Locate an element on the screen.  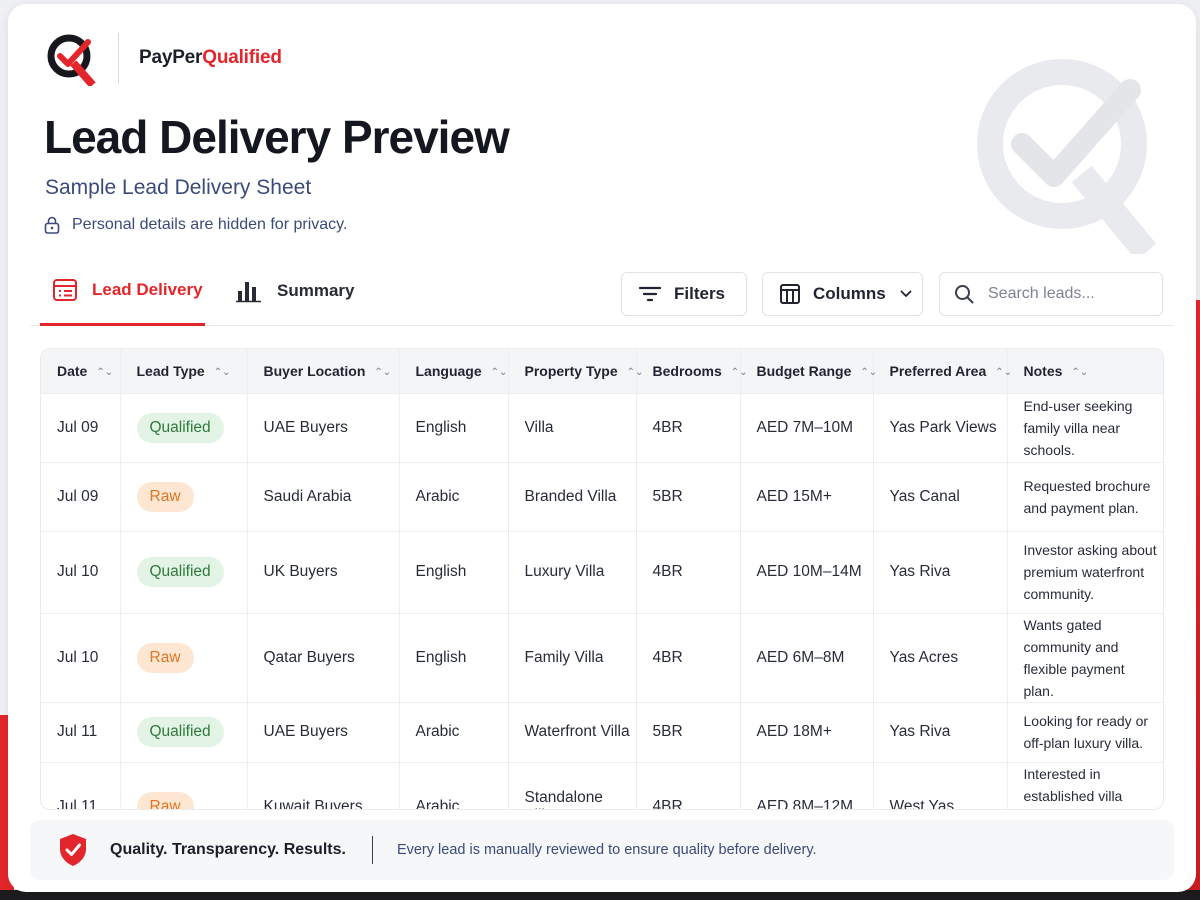
column-header-language: Language ⌃⌄ is located at coordinates (454, 371).